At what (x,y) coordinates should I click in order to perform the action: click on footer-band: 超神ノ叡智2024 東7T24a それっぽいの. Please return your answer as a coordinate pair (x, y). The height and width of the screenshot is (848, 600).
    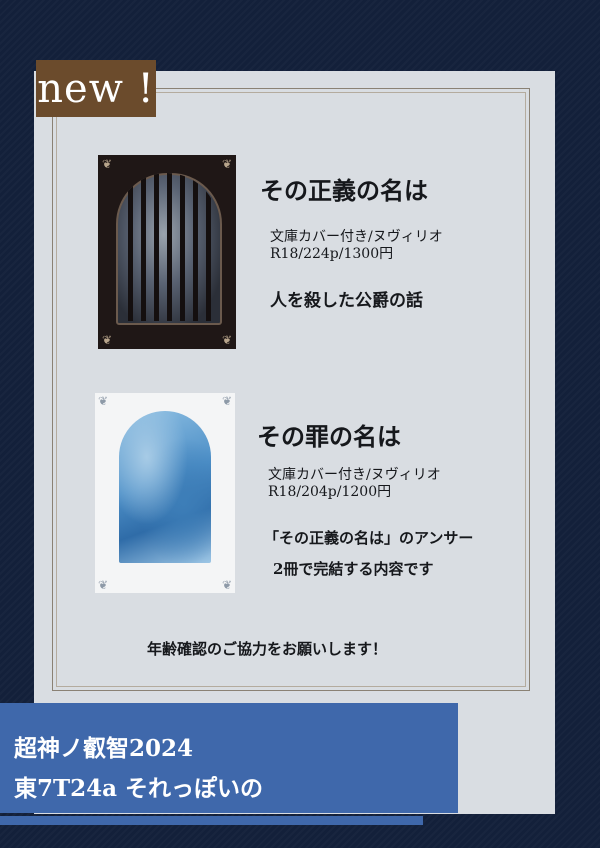
    Looking at the image, I should click on (229, 758).